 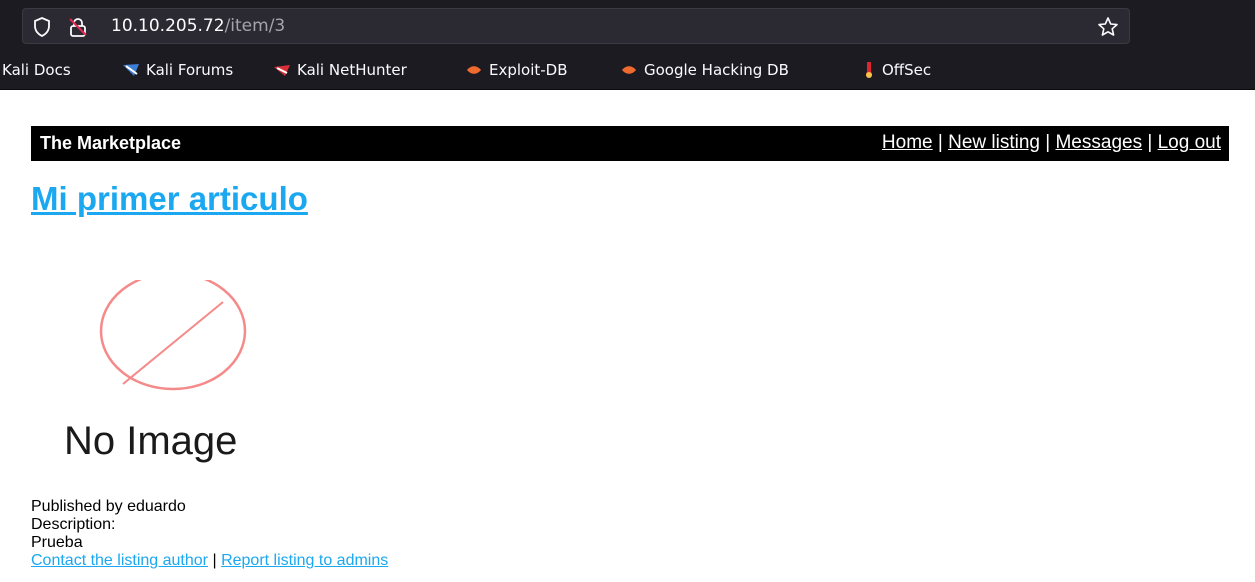 I want to click on bookmark-label: Kali Forums, so click(x=190, y=70).